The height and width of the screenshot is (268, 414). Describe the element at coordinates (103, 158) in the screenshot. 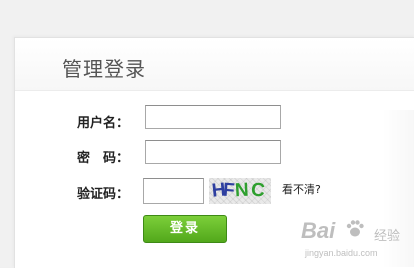

I see `password-label: 密 码：` at that location.